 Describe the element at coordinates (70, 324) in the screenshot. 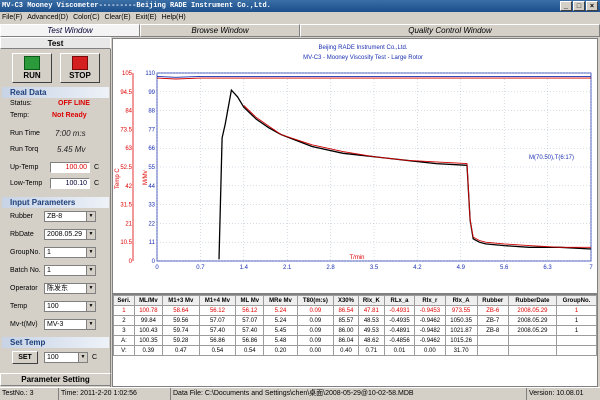

I see `mvt-select: MV-3 ▼` at that location.